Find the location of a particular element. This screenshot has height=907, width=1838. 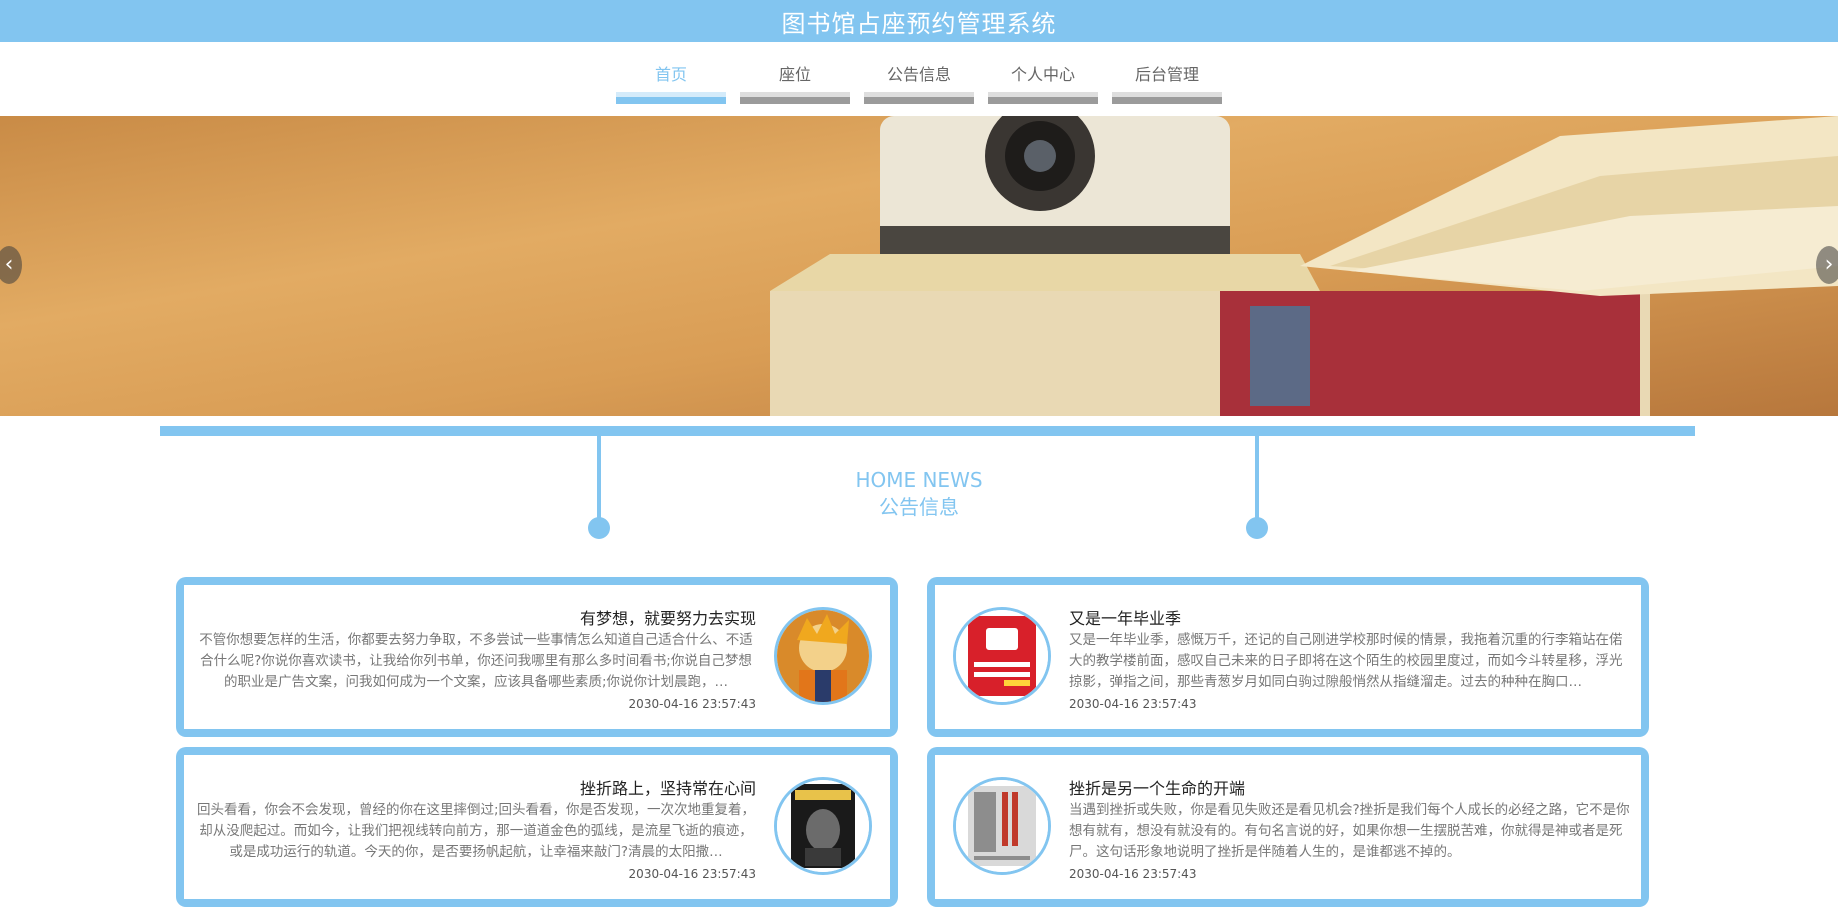

main-nav: 首页 座位 公告信息 个人中心 后台管理 is located at coordinates (919, 79).